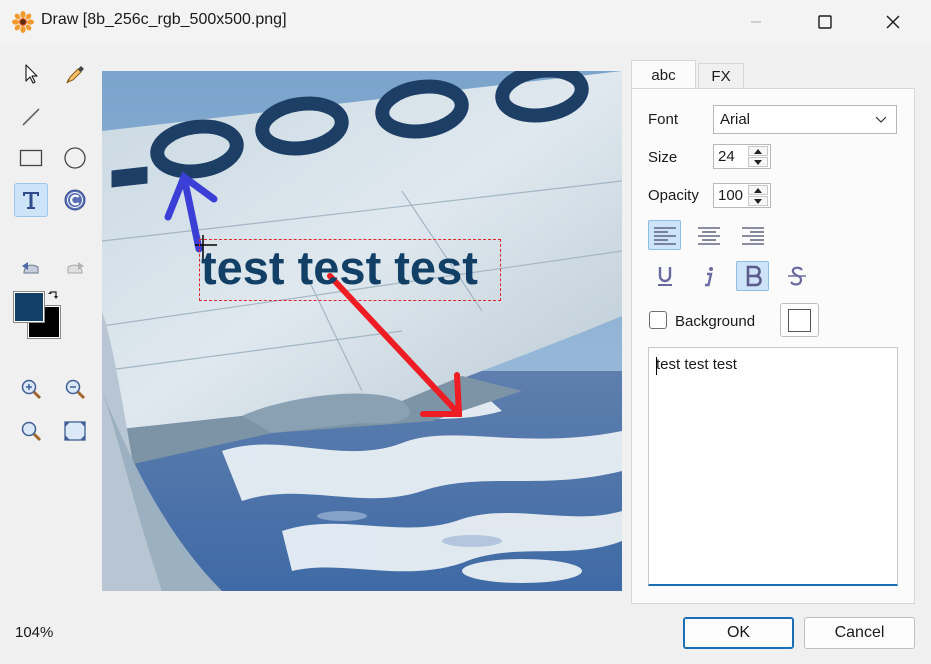 The width and height of the screenshot is (931, 664). What do you see at coordinates (54, 297) in the screenshot?
I see `swap-colors-icon` at bounding box center [54, 297].